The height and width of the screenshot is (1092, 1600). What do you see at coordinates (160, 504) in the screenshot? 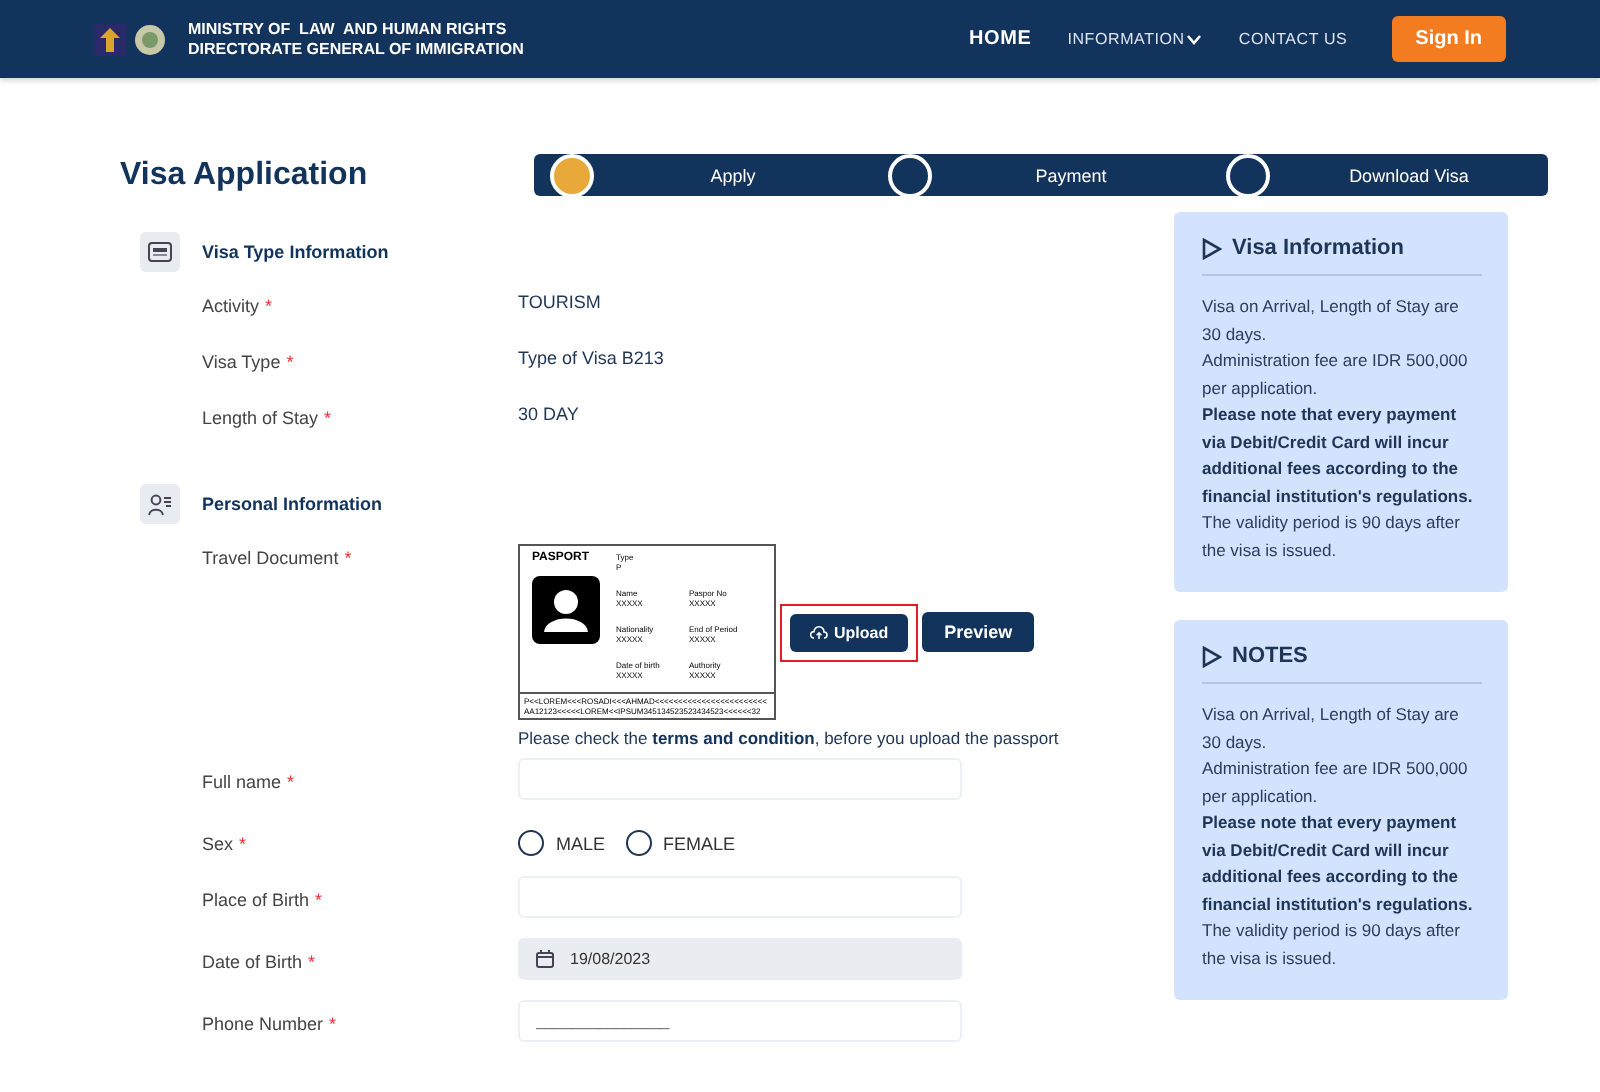
I see `person-list-icon` at bounding box center [160, 504].